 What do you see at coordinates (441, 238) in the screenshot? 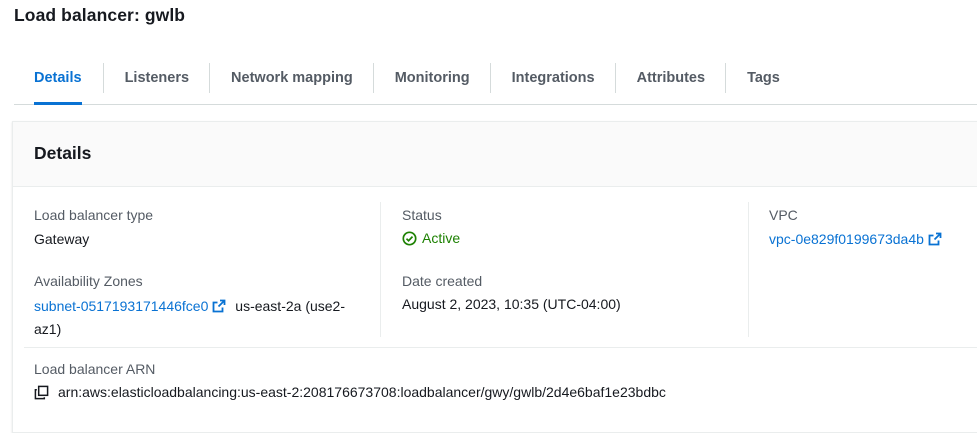
I see `status-text: Active` at bounding box center [441, 238].